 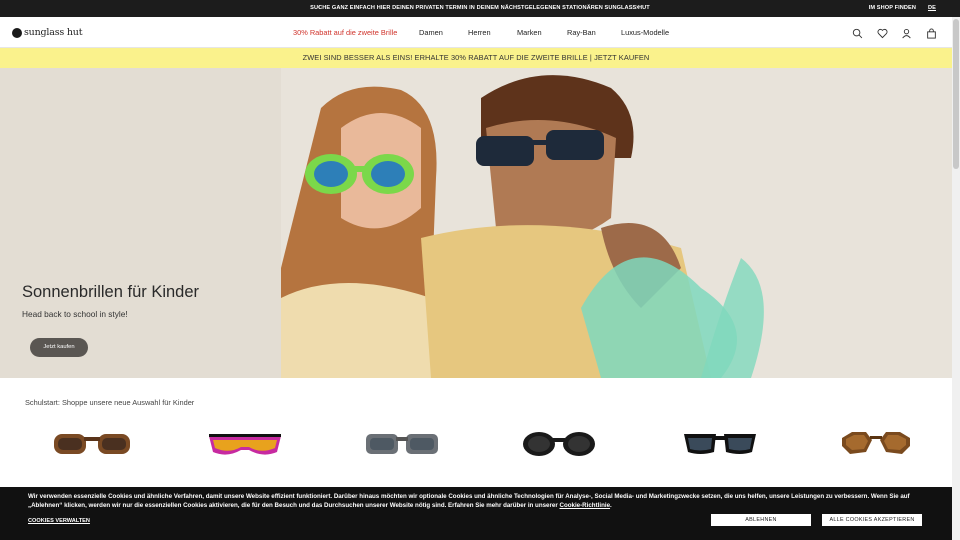 I want to click on carousel-next-icon: ›, so click(x=637, y=7).